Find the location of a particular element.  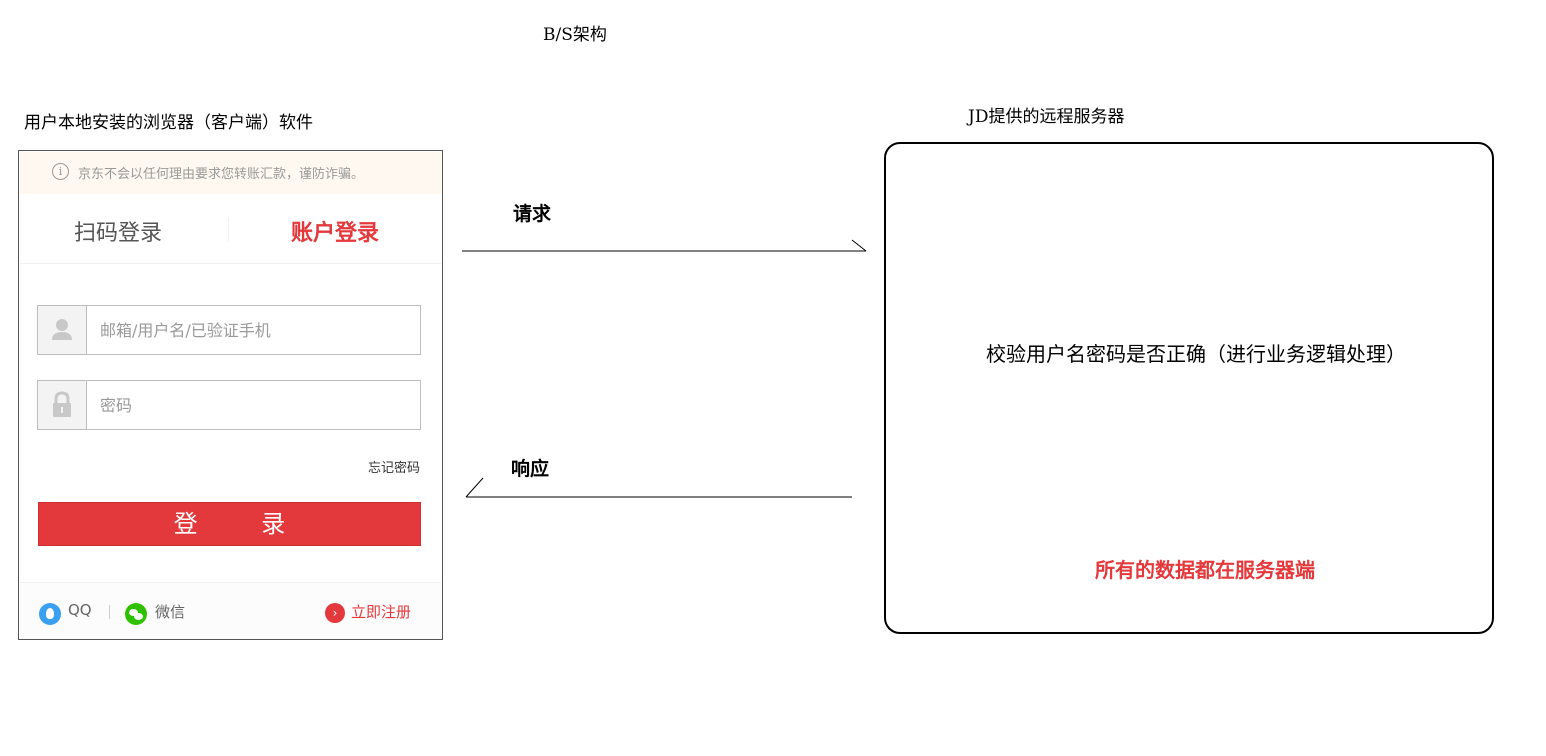

server-note: 所有的数据都在服务器端 is located at coordinates (1205, 570).